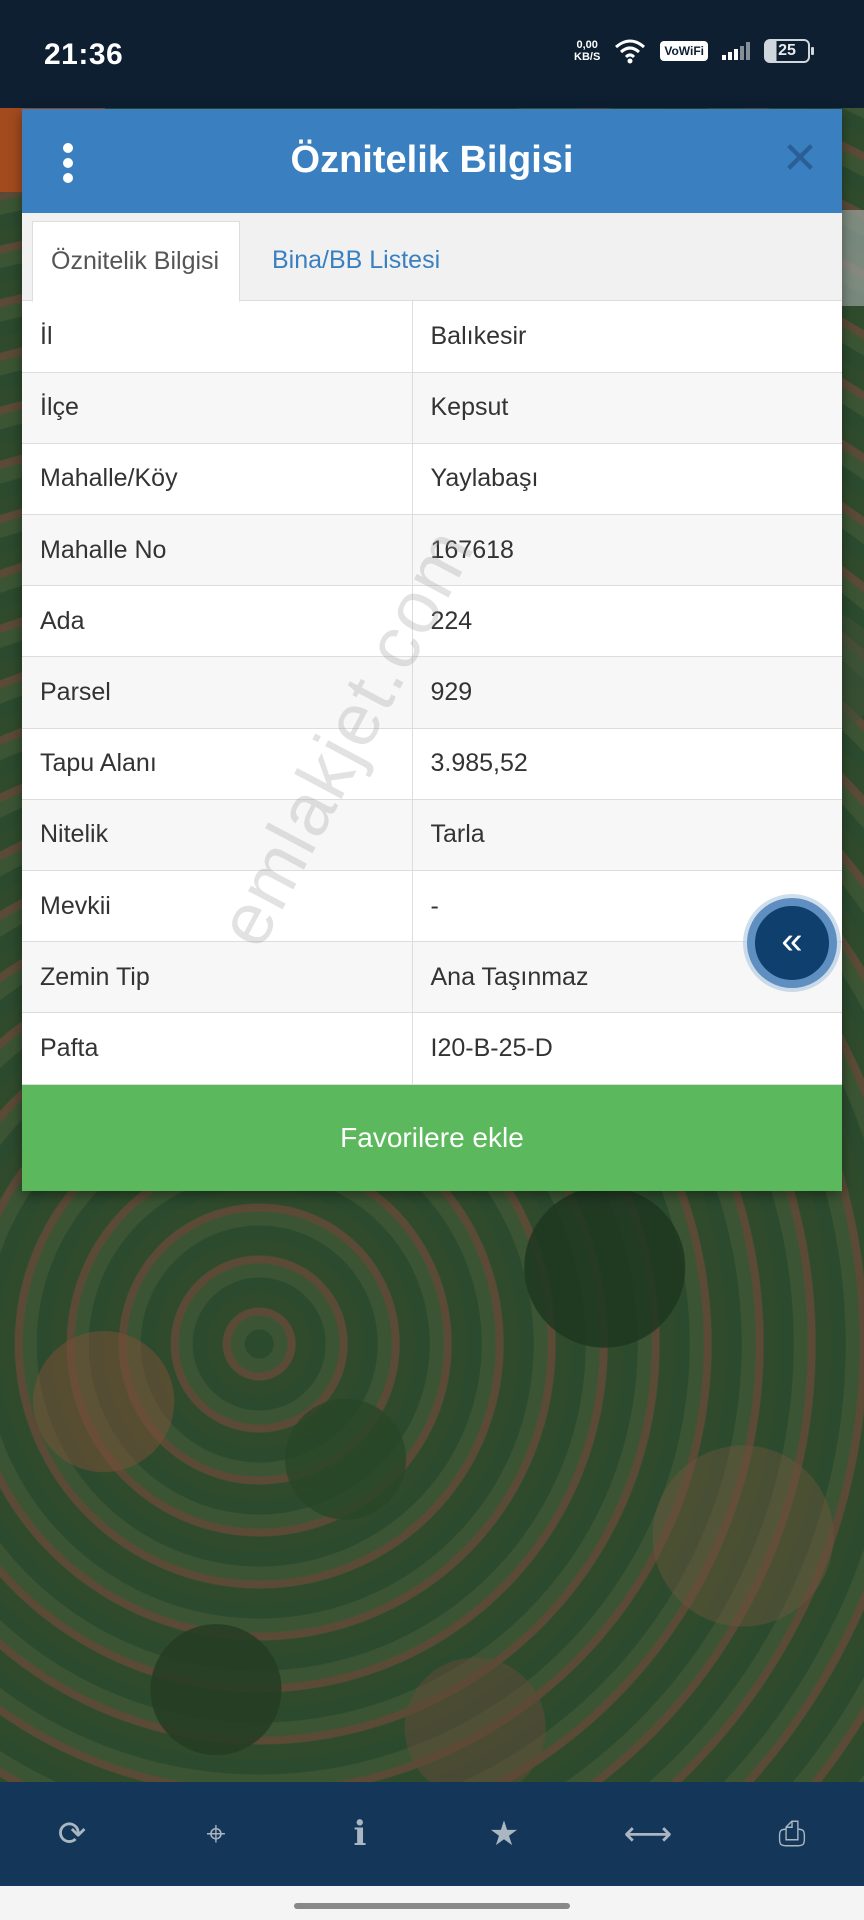 Image resolution: width=864 pixels, height=1920 pixels. Describe the element at coordinates (627, 337) in the screenshot. I see `attribute-value: Balıkesir` at that location.